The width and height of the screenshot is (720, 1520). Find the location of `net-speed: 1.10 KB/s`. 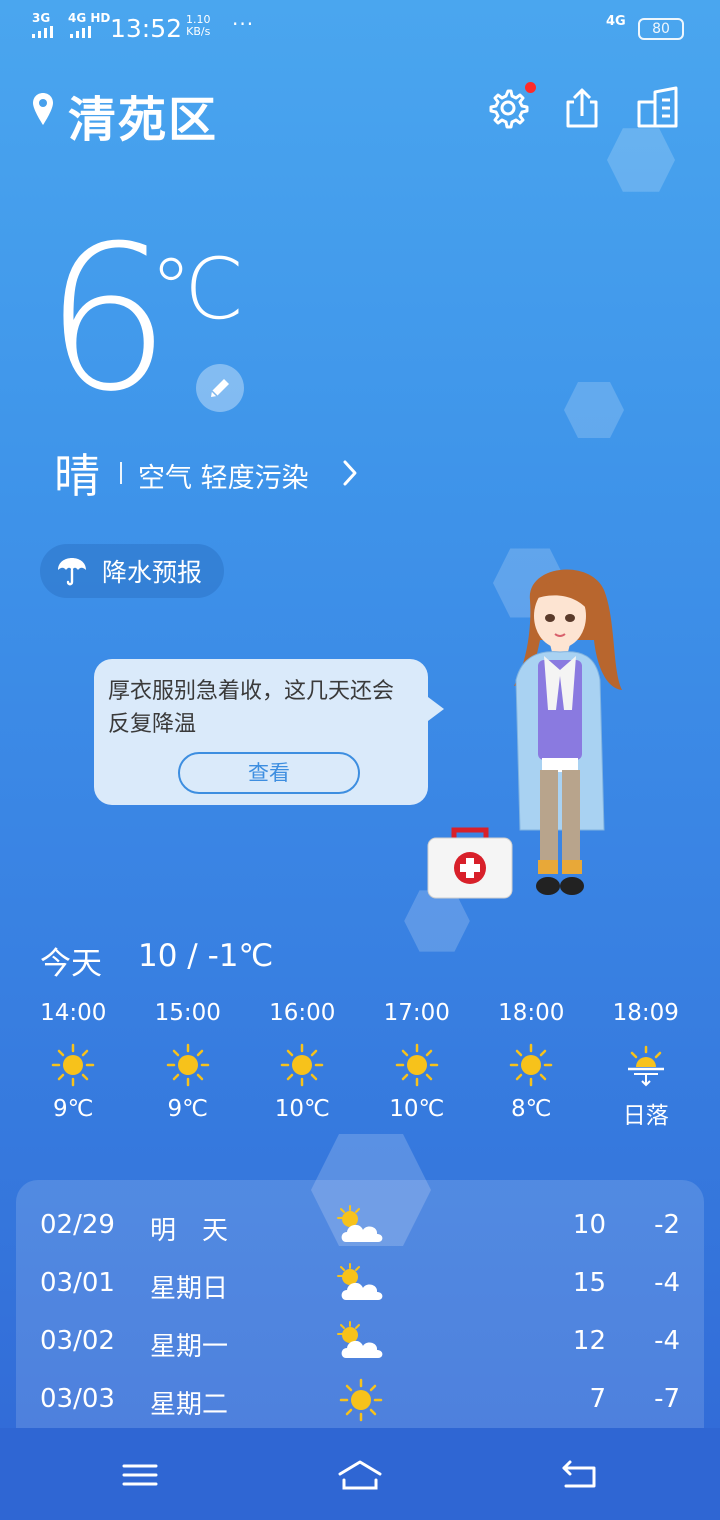

net-speed: 1.10 KB/s is located at coordinates (198, 26).